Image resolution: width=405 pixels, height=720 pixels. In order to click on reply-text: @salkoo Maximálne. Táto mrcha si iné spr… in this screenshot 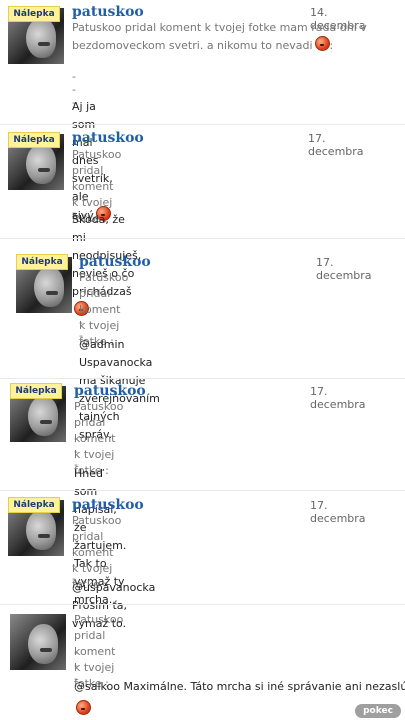, I will do `click(239, 686)`.